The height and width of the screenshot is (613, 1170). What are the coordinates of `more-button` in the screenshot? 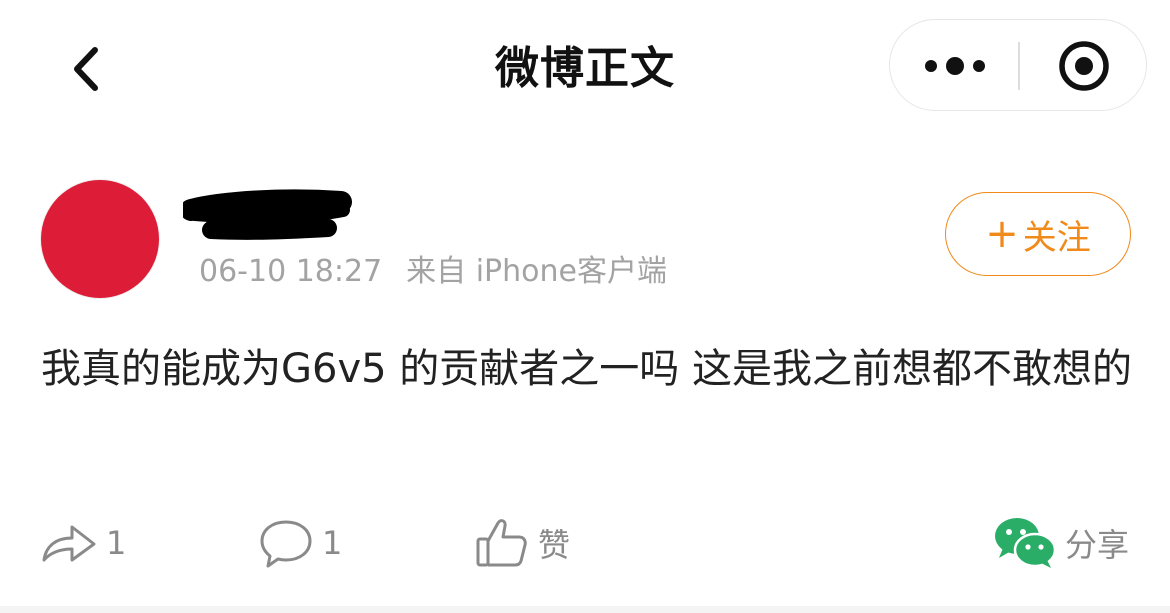 It's located at (954, 66).